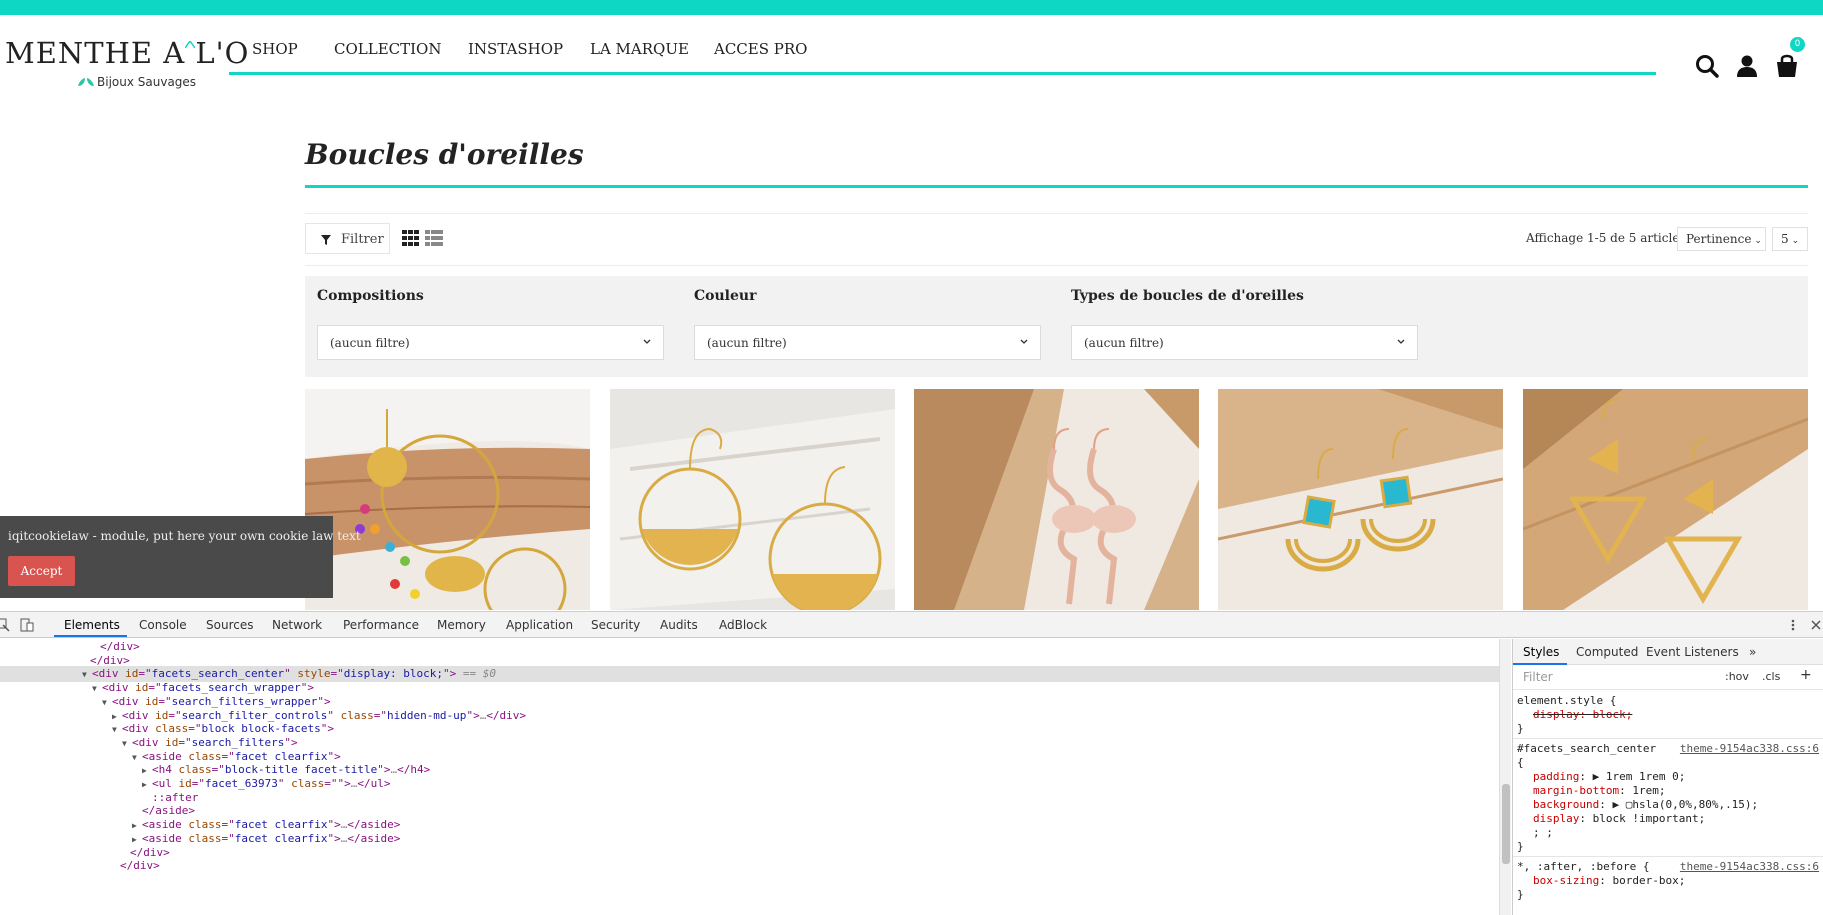 This screenshot has width=1823, height=915. I want to click on close-icon, so click(1816, 625).